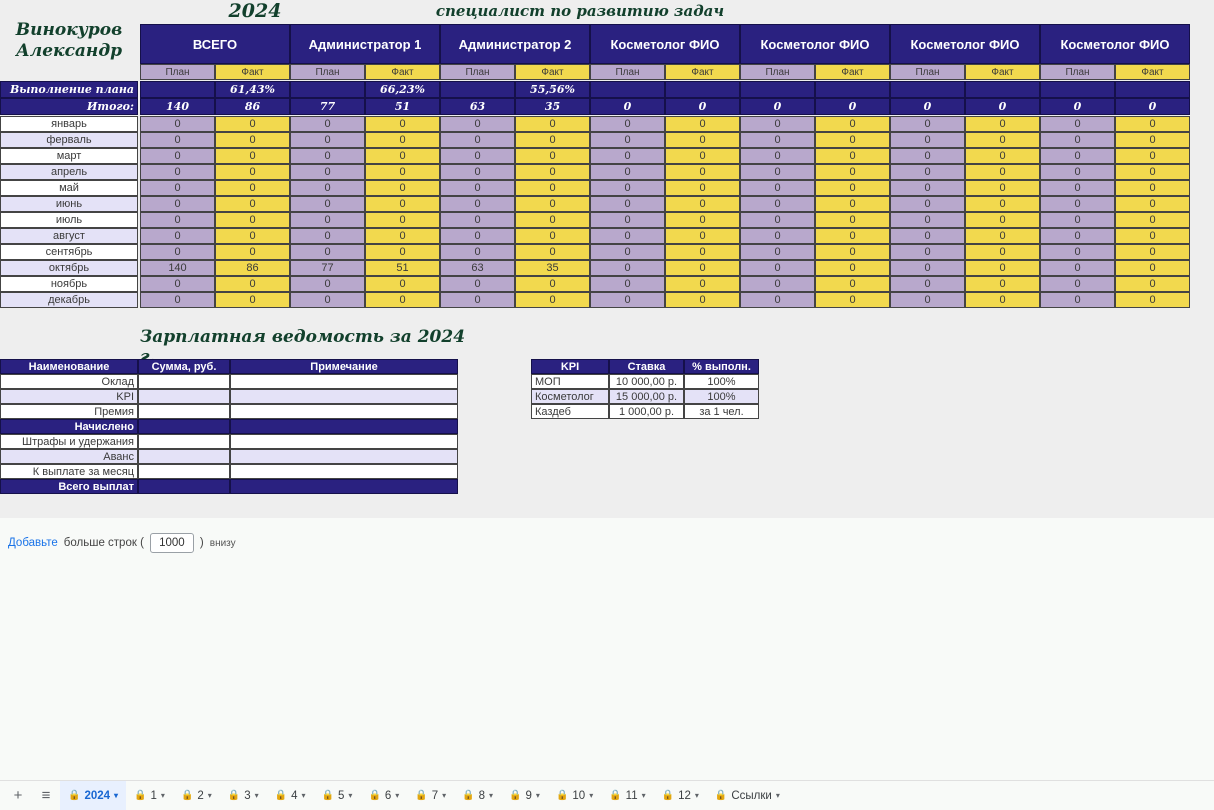 The width and height of the screenshot is (1214, 810). I want to click on month-value-10-3: 0, so click(402, 284).